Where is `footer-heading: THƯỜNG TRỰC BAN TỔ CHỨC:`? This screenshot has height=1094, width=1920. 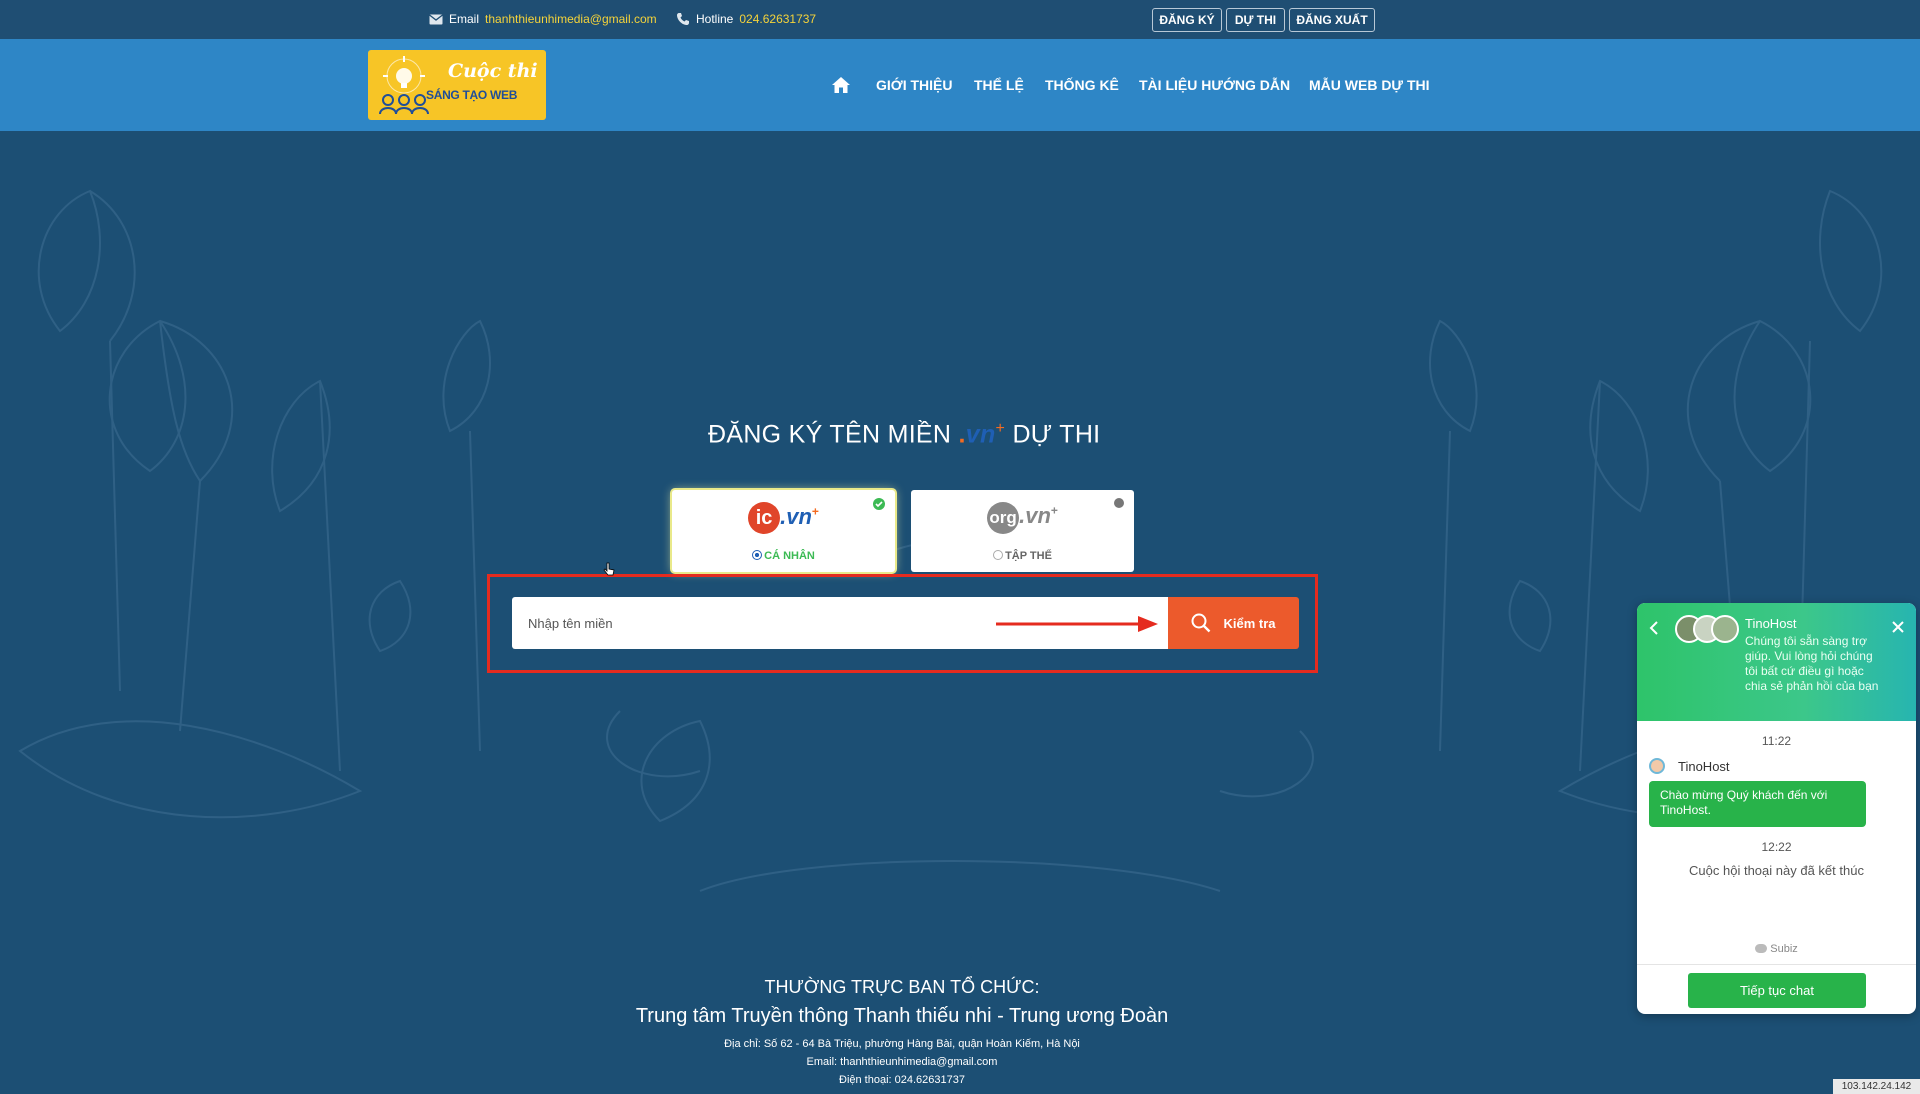
footer-heading: THƯỜNG TRỰC BAN TỔ CHỨC: is located at coordinates (902, 987).